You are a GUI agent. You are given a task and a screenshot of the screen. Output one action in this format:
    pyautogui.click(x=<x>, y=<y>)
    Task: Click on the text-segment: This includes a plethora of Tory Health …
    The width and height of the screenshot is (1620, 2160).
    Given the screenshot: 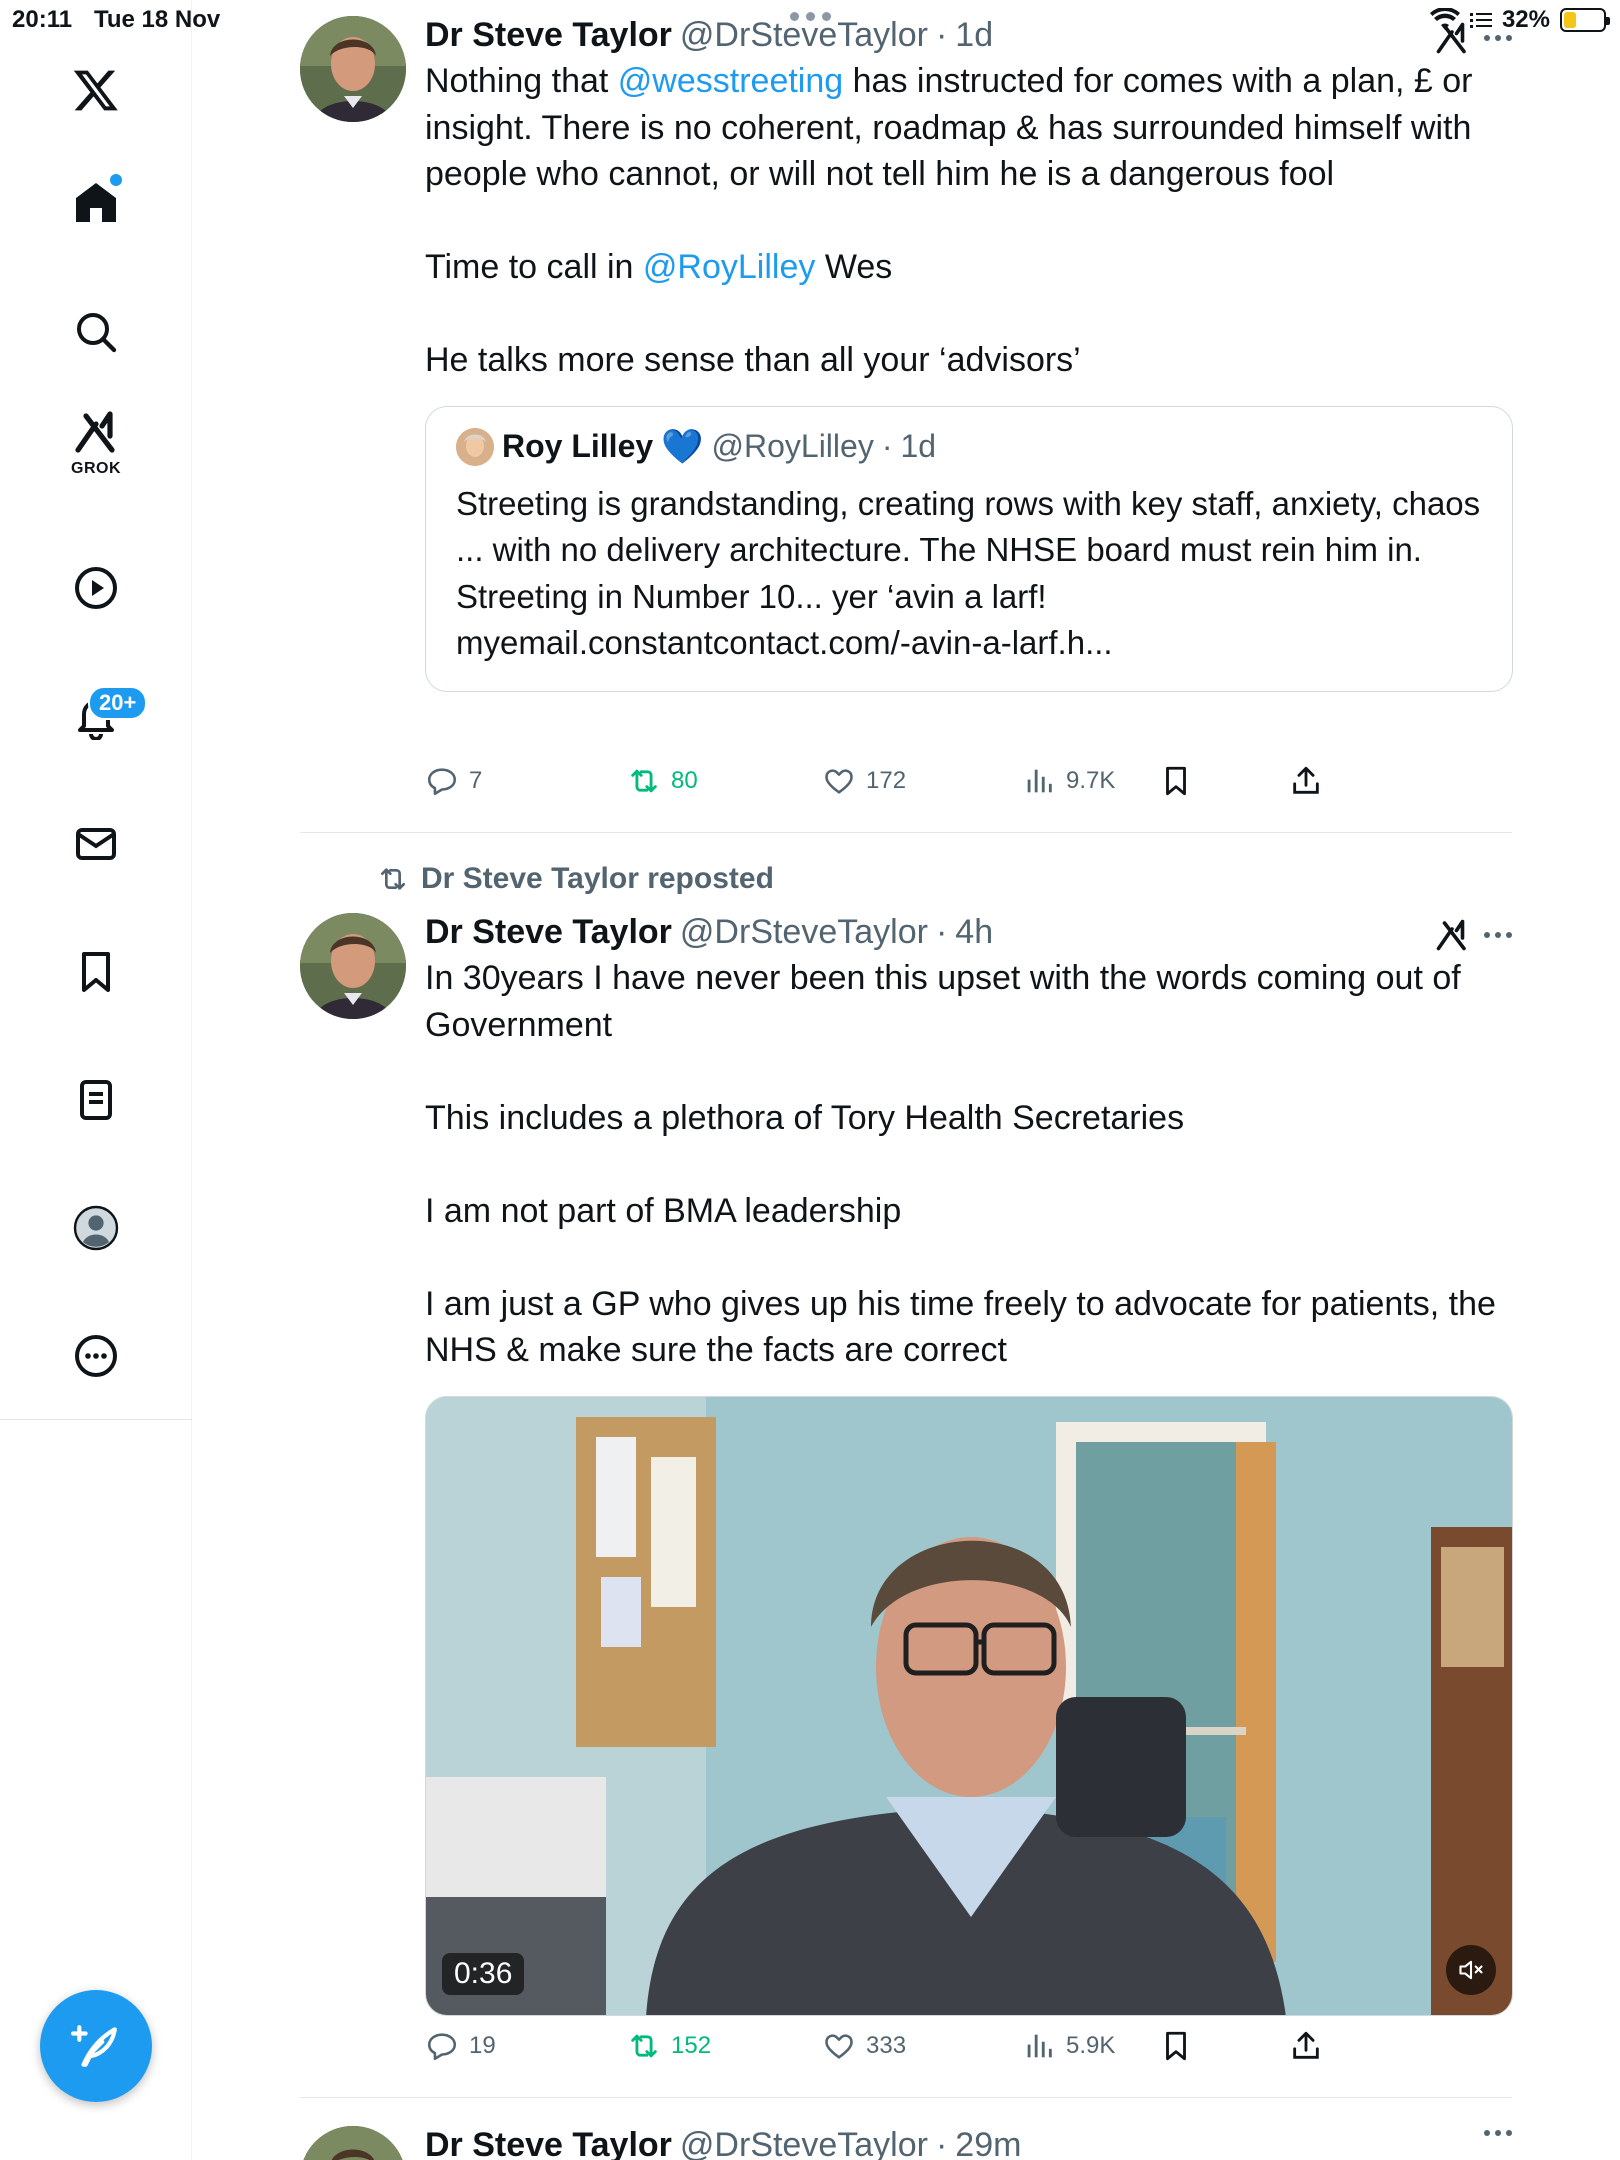 What is the action you would take?
    pyautogui.click(x=805, y=1117)
    